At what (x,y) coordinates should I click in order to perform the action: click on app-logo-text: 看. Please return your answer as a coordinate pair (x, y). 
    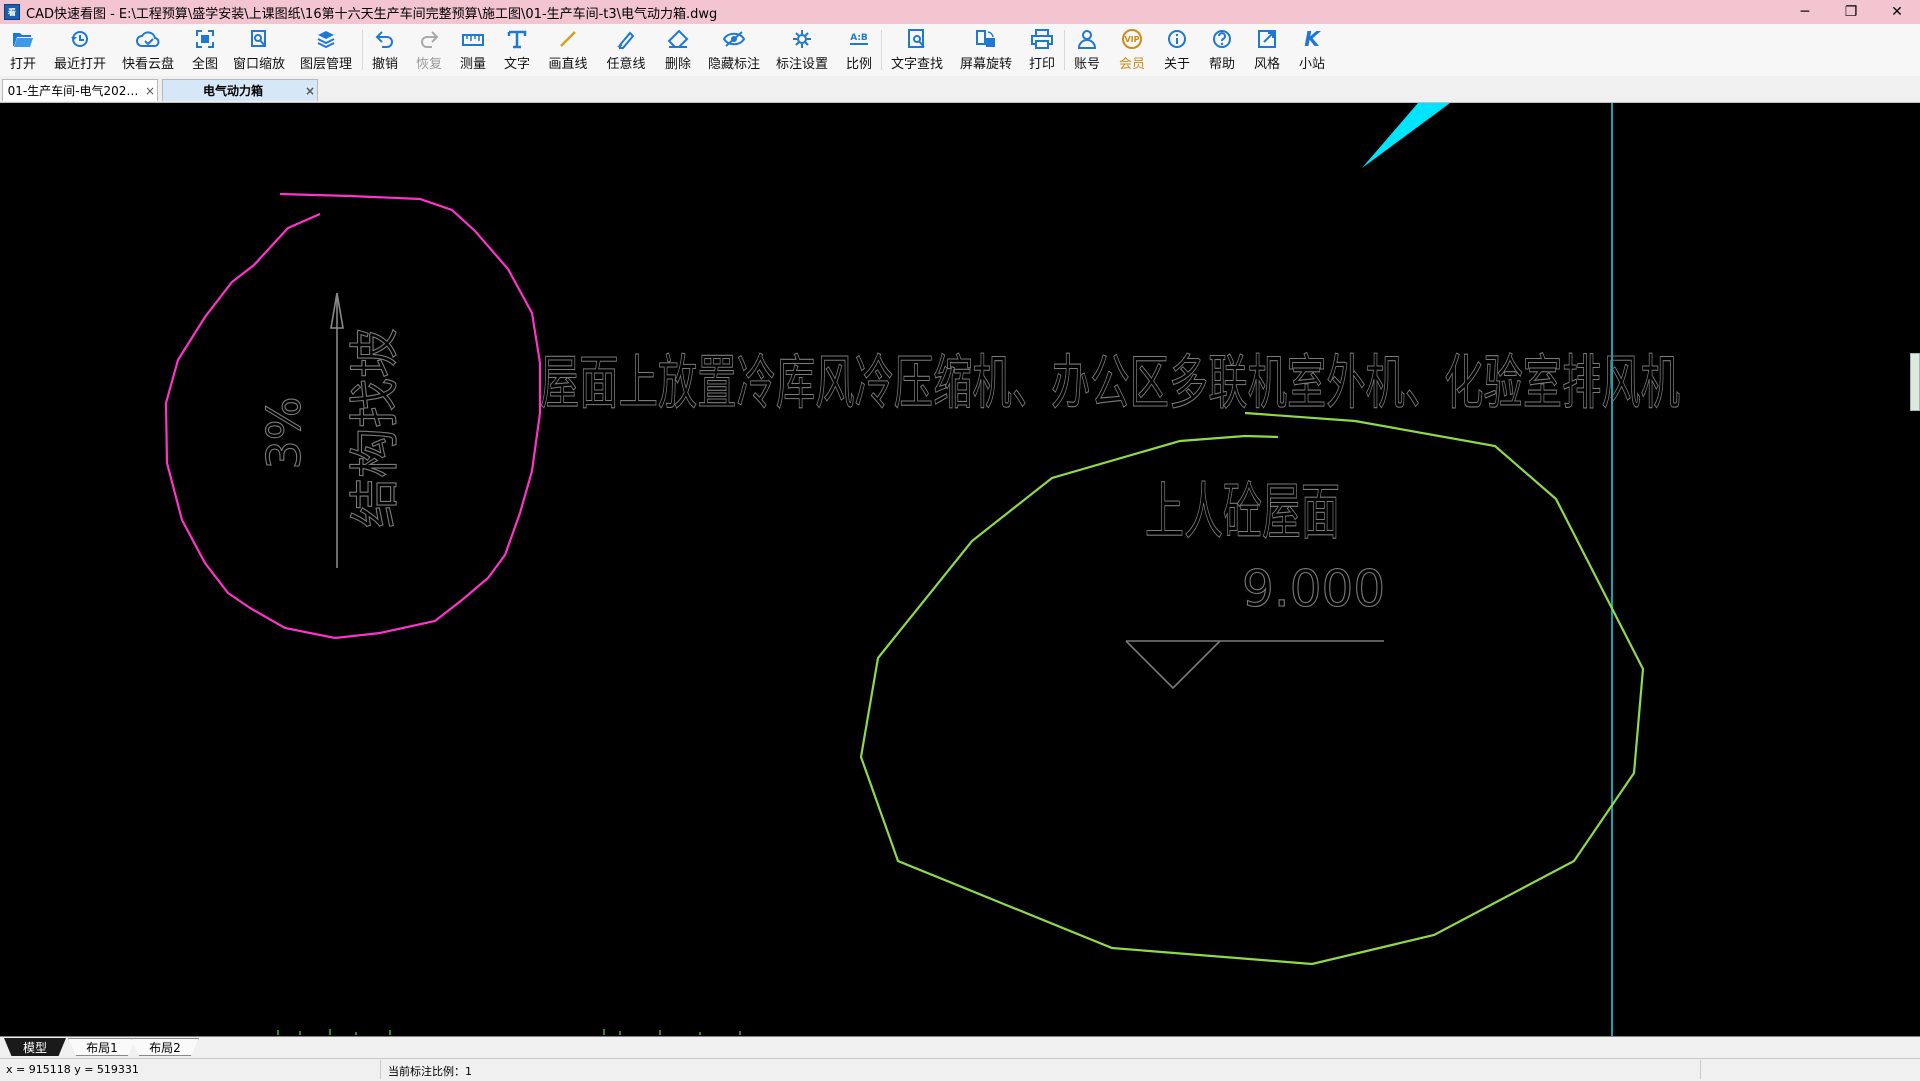
    Looking at the image, I should click on (12, 12).